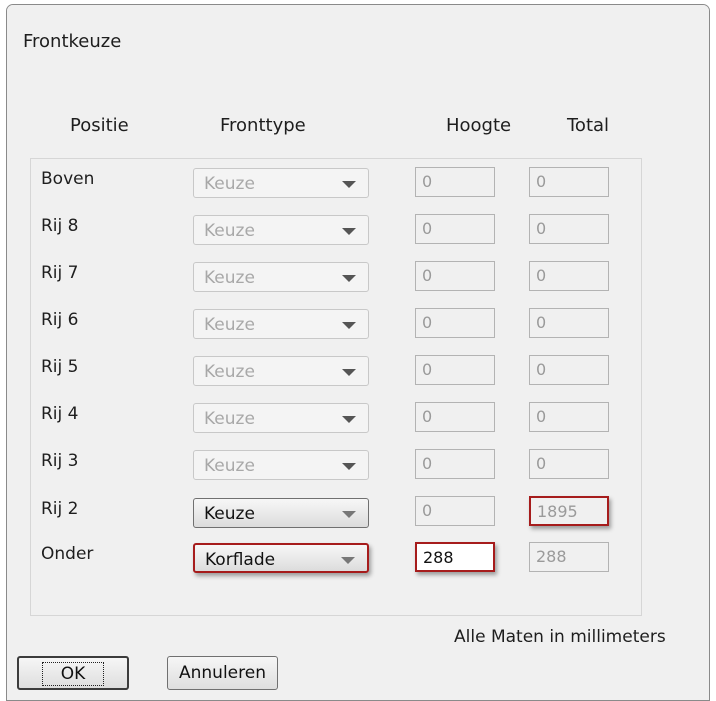 Image resolution: width=716 pixels, height=701 pixels. What do you see at coordinates (222, 673) in the screenshot?
I see `cancel-button: Annuleren` at bounding box center [222, 673].